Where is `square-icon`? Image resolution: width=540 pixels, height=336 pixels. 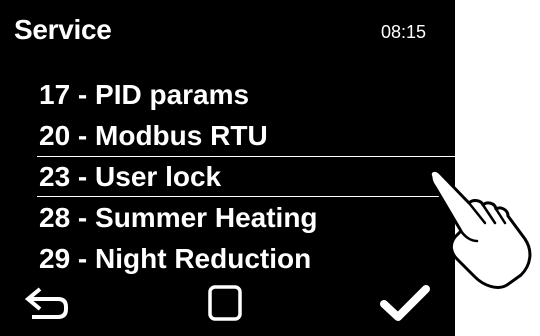
square-icon is located at coordinates (225, 303).